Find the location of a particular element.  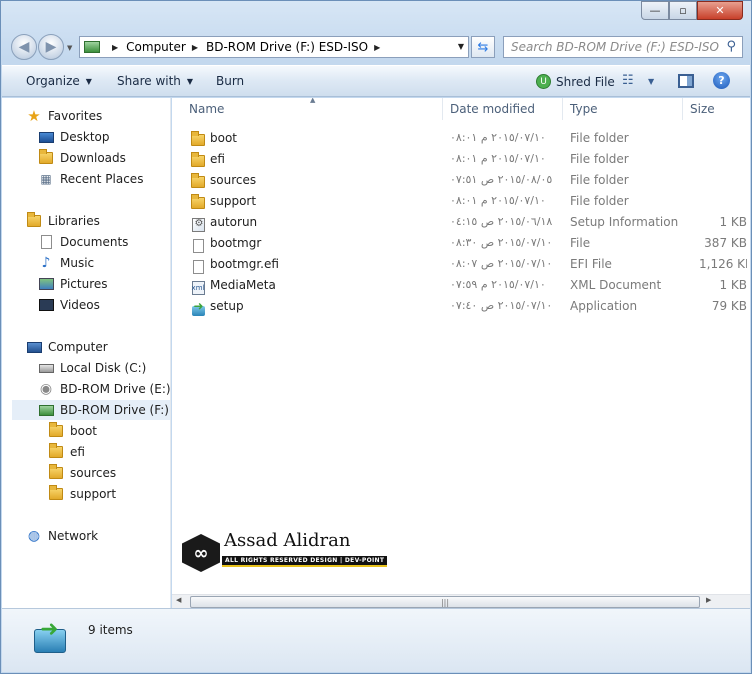

back-arrow-icon: ◀ is located at coordinates (24, 47).